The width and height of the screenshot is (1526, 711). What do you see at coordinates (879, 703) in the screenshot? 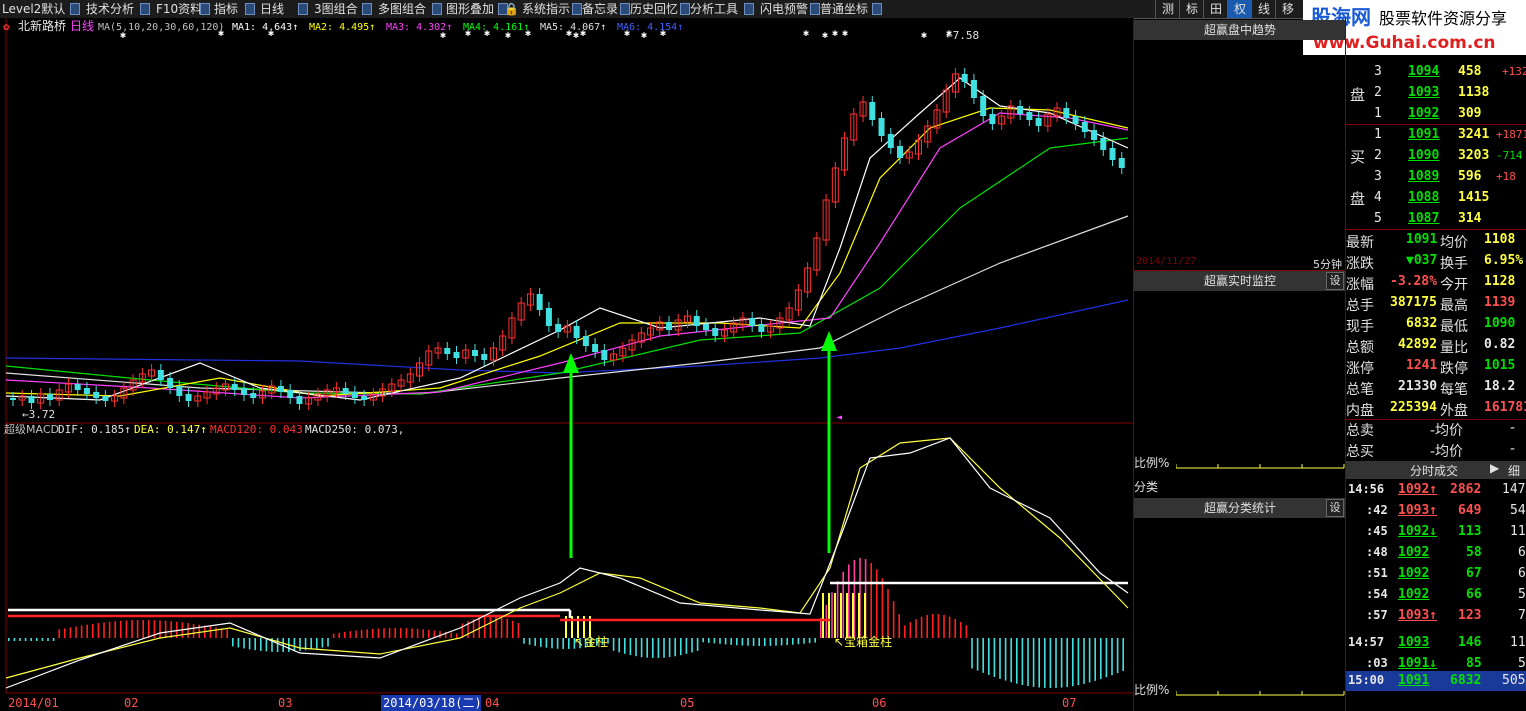
I see `x-tick-label: 06` at bounding box center [879, 703].